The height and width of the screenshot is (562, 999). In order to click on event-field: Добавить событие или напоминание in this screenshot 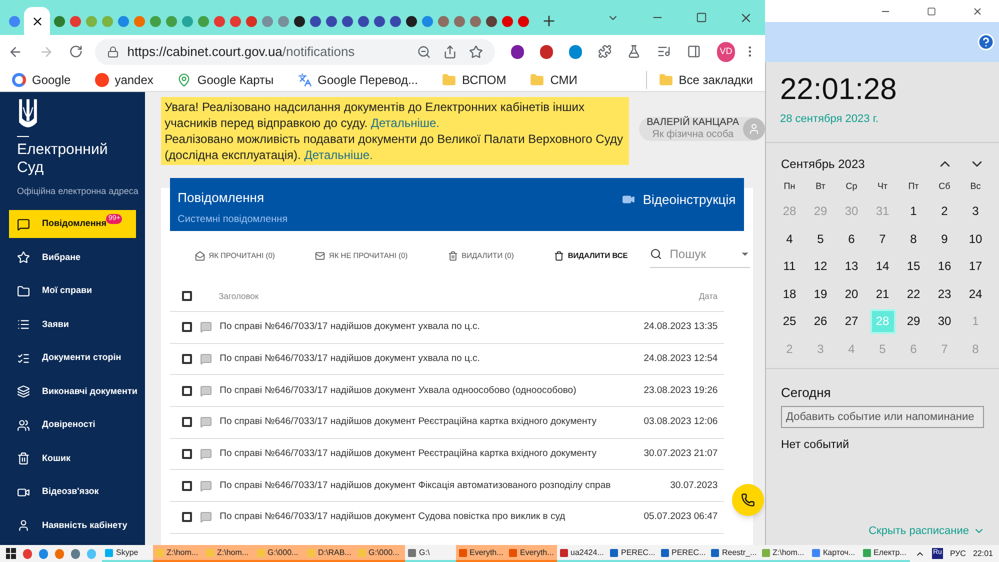, I will do `click(882, 417)`.